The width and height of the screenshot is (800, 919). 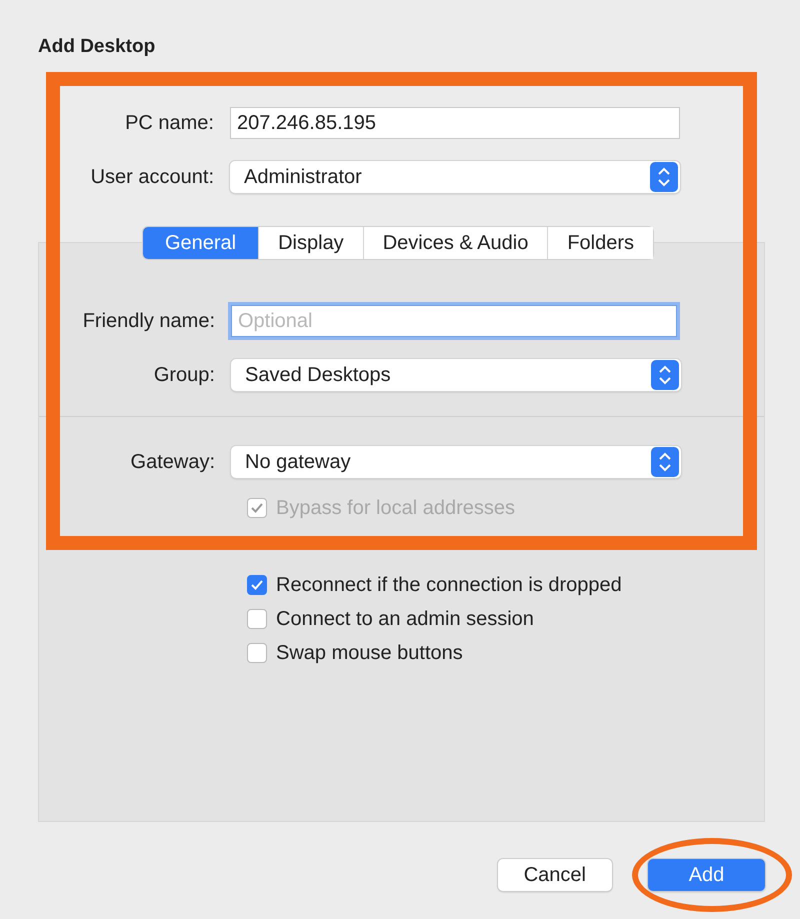 I want to click on field-label: PC name:, so click(x=169, y=123).